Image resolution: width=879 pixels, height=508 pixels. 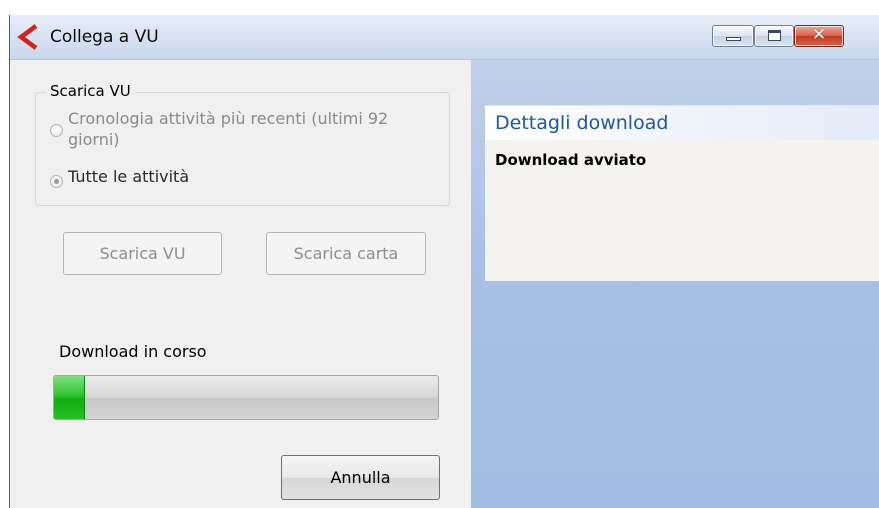 I want to click on progress-fill, so click(x=69, y=397).